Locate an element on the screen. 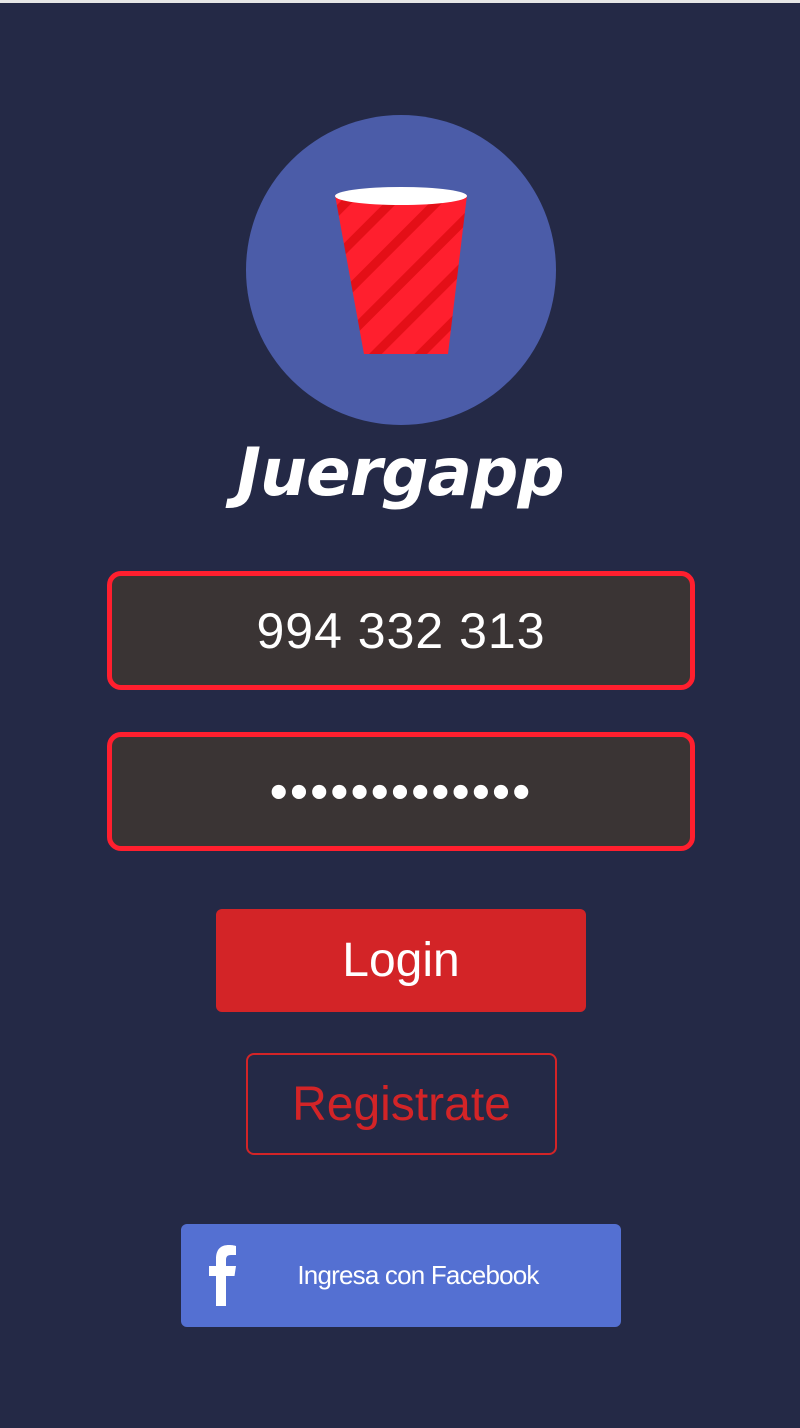 The width and height of the screenshot is (800, 1428). facebook-login-button: Ingresa con Facebook is located at coordinates (401, 1275).